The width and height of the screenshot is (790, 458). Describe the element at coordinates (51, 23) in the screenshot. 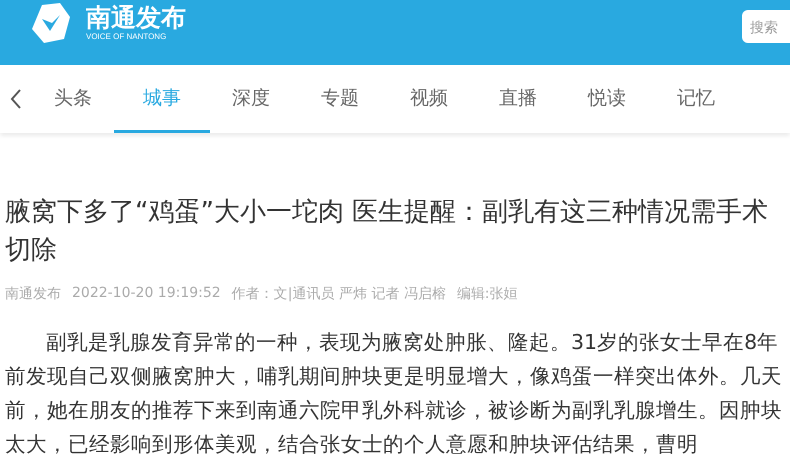

I see `logo-icon` at that location.